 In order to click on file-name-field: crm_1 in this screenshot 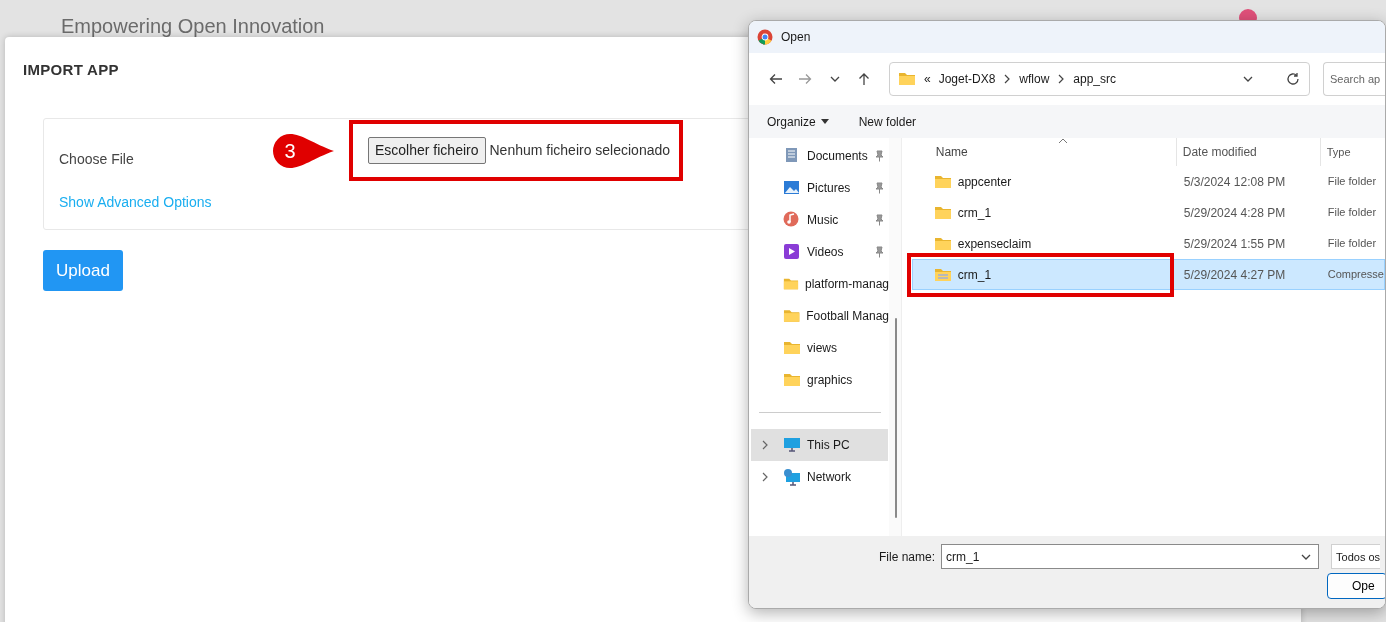, I will do `click(1130, 556)`.